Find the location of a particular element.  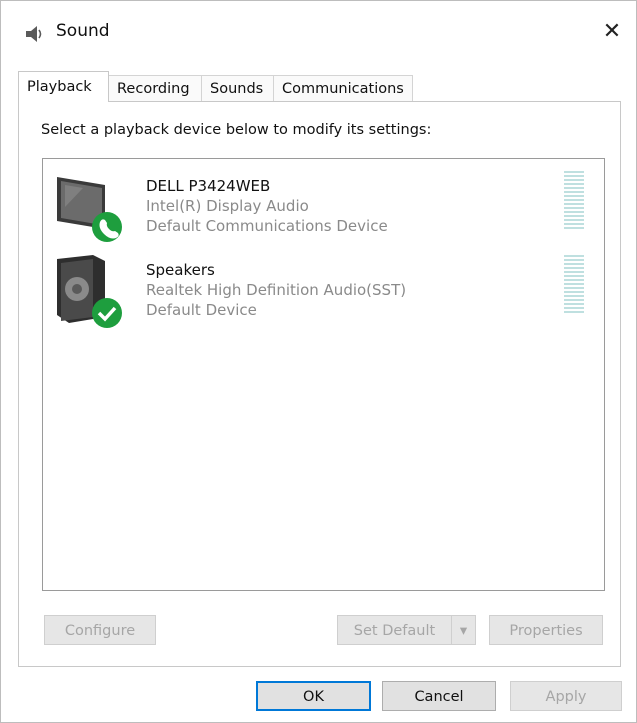

device-driver: Realtek High Definition Audio(SST) is located at coordinates (276, 290).